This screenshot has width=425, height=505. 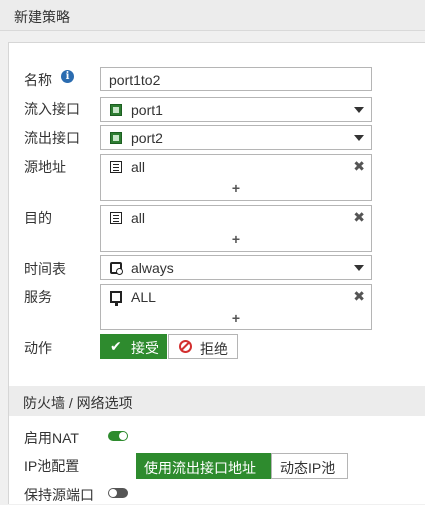 I want to click on name-input: port1to2, so click(x=236, y=79).